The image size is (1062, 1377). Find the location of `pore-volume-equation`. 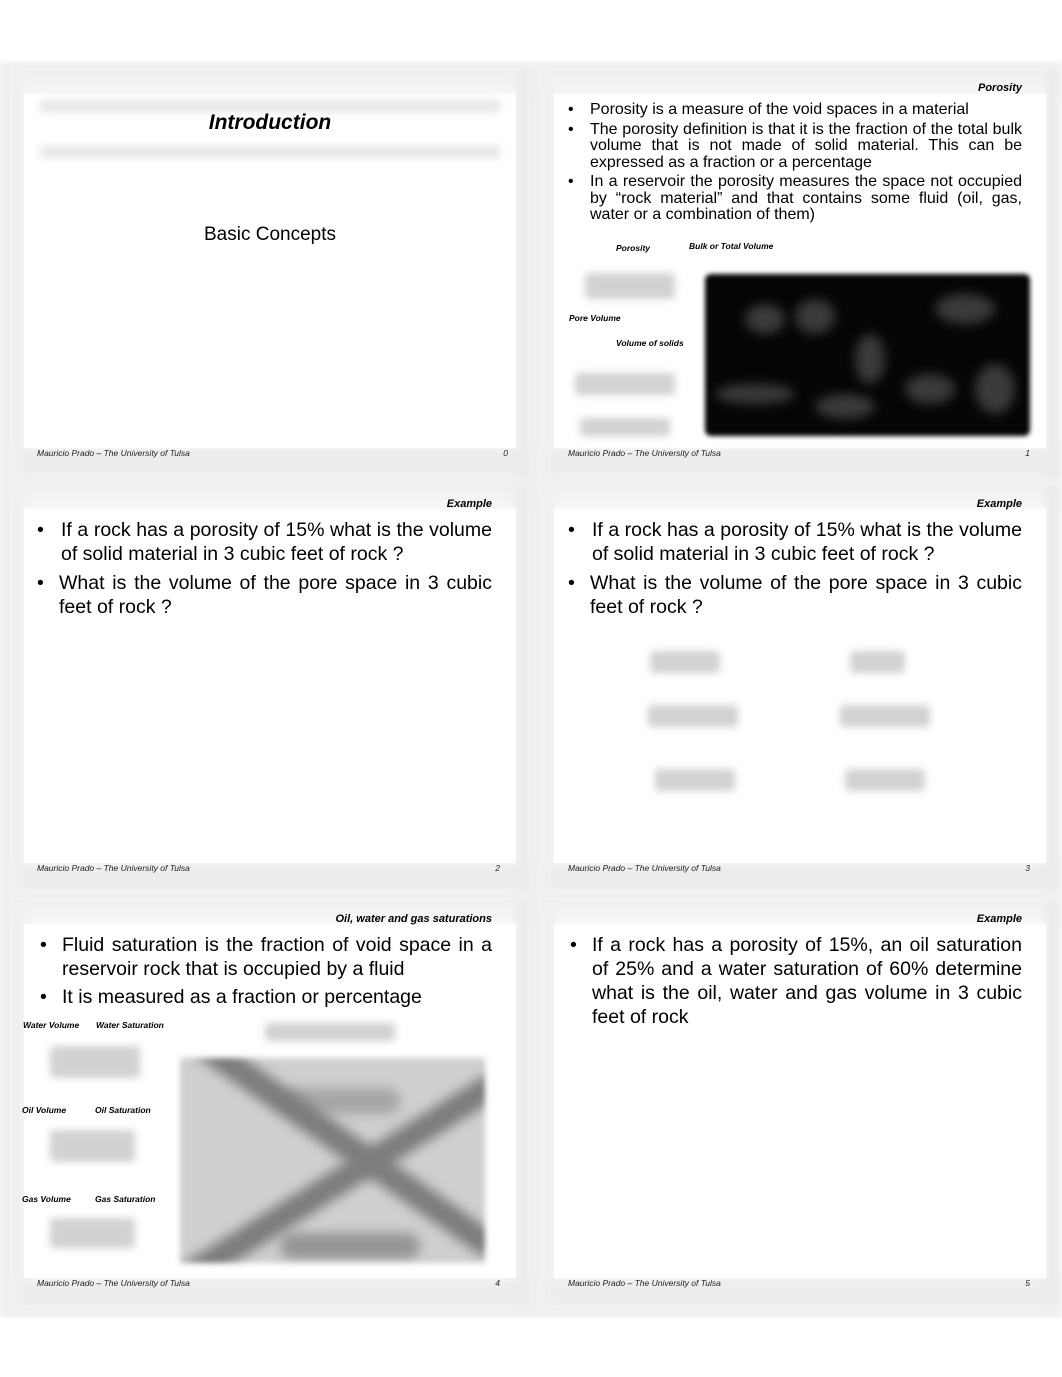

pore-volume-equation is located at coordinates (625, 384).